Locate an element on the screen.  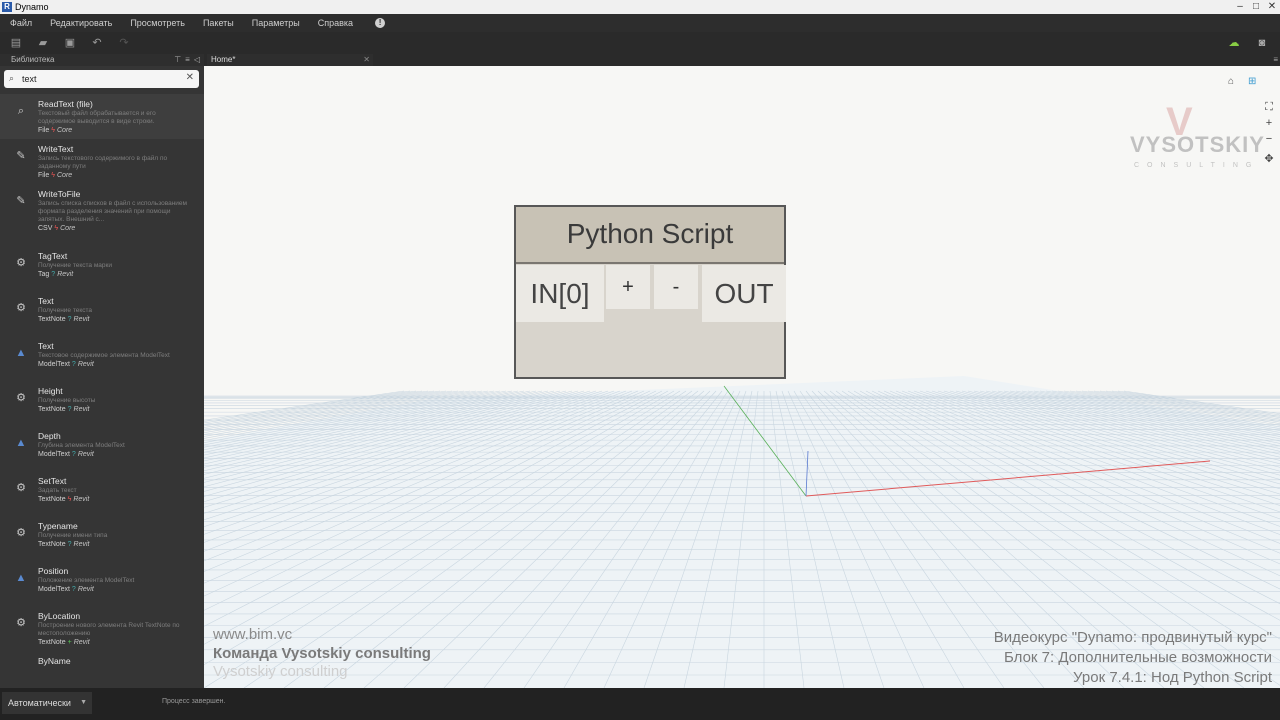
menu-view: Просмотреть is located at coordinates (157, 23).